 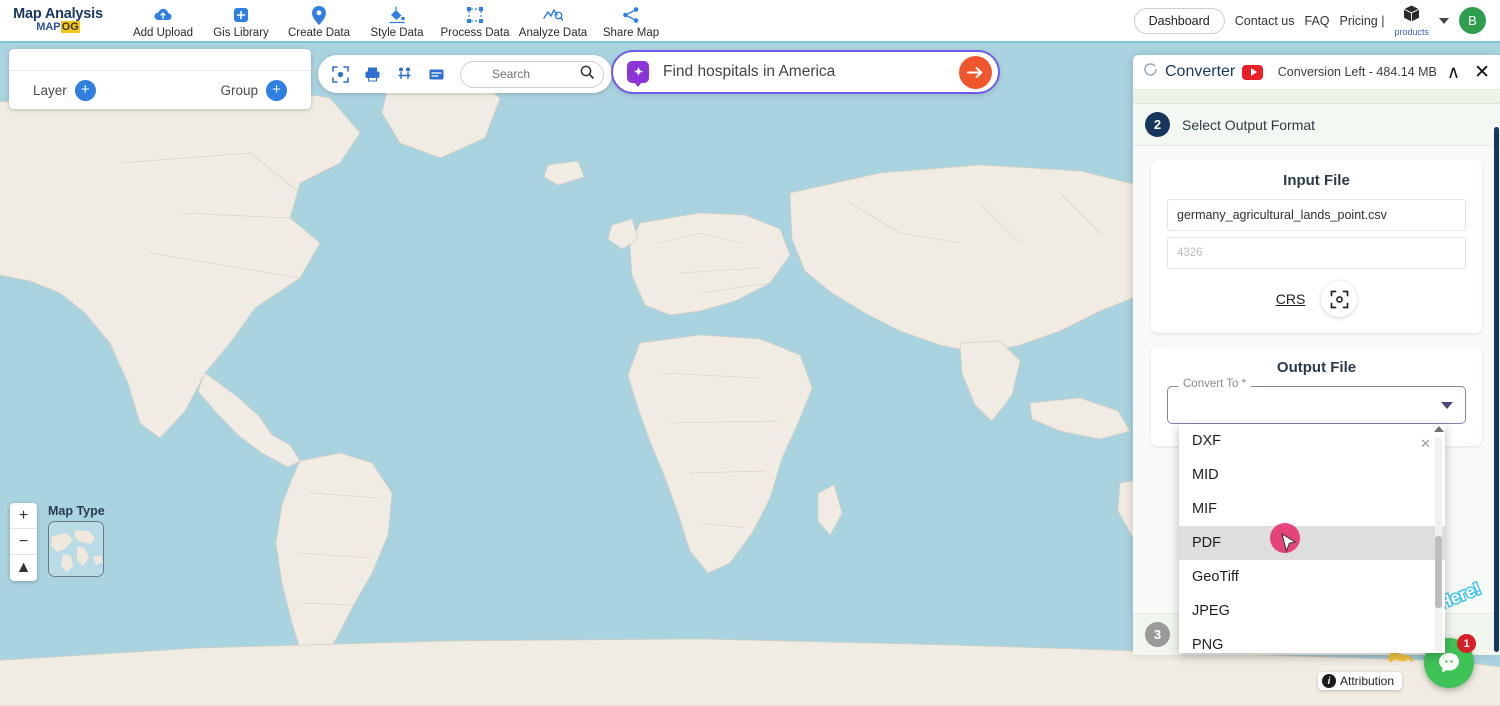 I want to click on layer-panel-controls: Layer + Group +, so click(x=160, y=90).